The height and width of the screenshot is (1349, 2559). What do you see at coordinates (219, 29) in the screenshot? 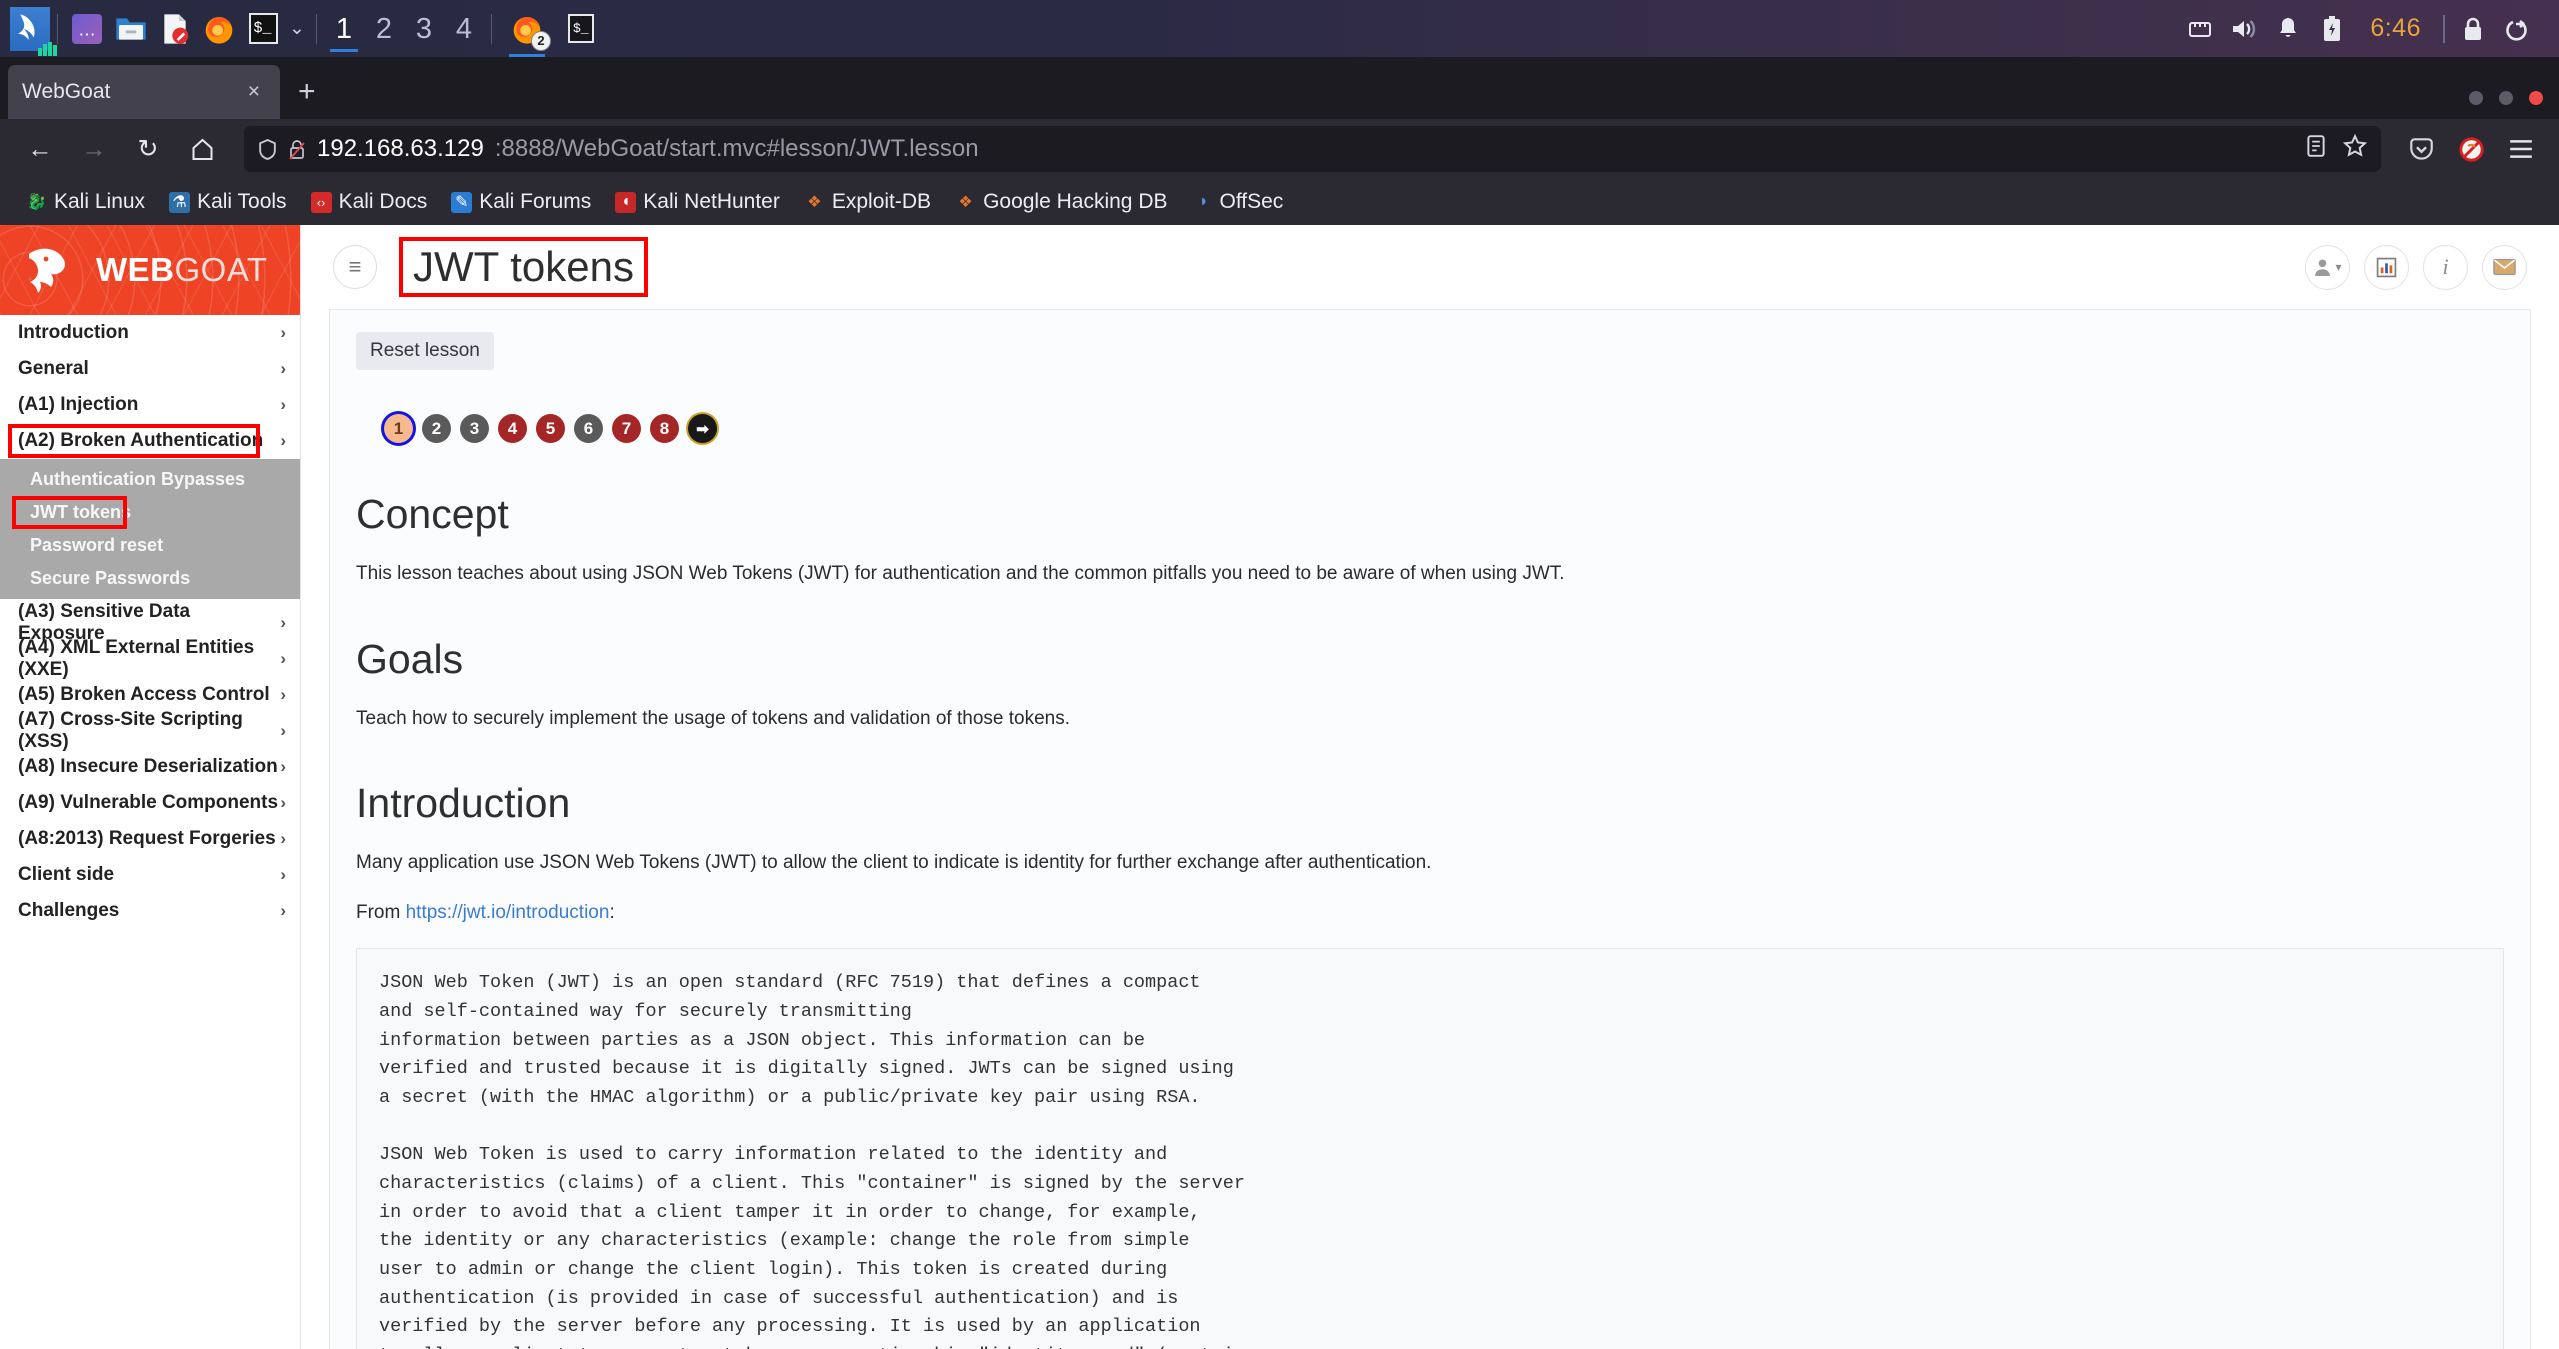
I see `firefox-icon` at bounding box center [219, 29].